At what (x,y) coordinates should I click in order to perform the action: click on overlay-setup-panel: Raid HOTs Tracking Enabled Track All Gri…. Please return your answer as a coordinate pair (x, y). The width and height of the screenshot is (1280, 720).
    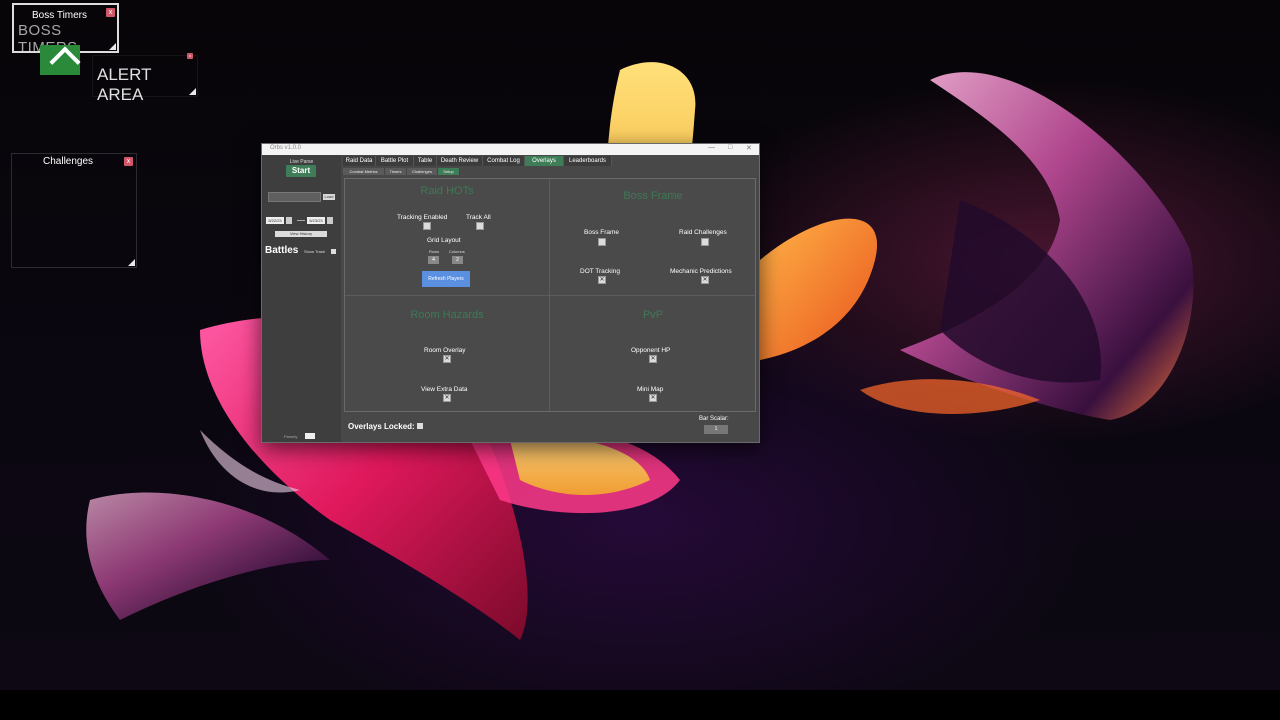
    Looking at the image, I should click on (550, 295).